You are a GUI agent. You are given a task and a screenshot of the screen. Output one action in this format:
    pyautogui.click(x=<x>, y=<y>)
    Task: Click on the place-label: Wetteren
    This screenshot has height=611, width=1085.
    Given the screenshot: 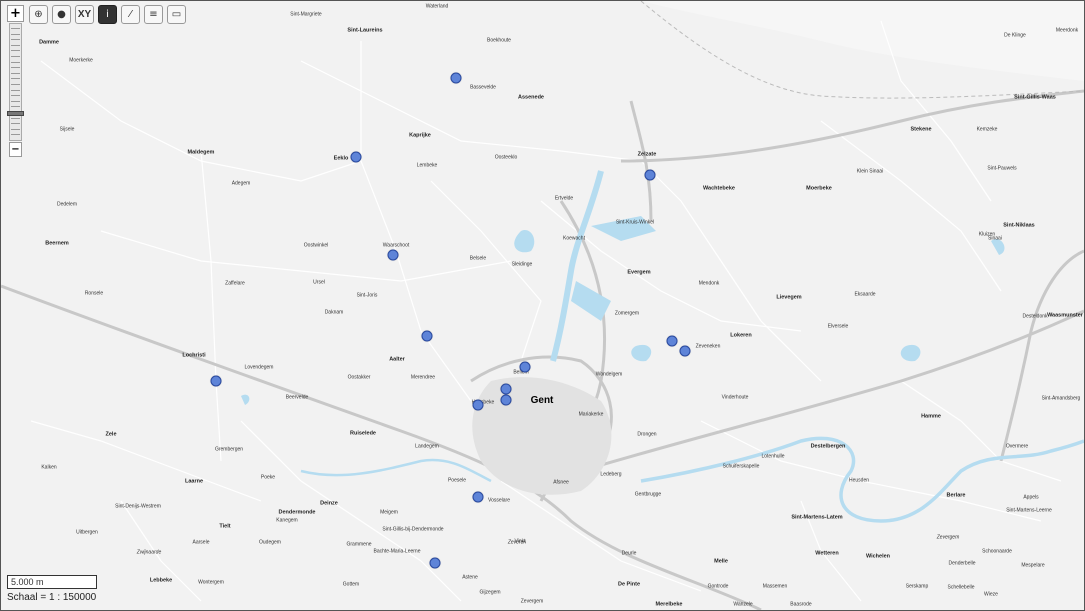 What is the action you would take?
    pyautogui.click(x=827, y=553)
    